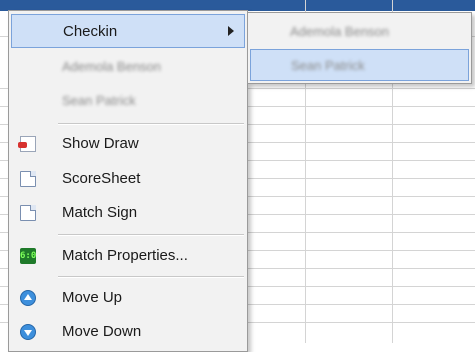  I want to click on menu-item-move-down-label: Move Down, so click(102, 331).